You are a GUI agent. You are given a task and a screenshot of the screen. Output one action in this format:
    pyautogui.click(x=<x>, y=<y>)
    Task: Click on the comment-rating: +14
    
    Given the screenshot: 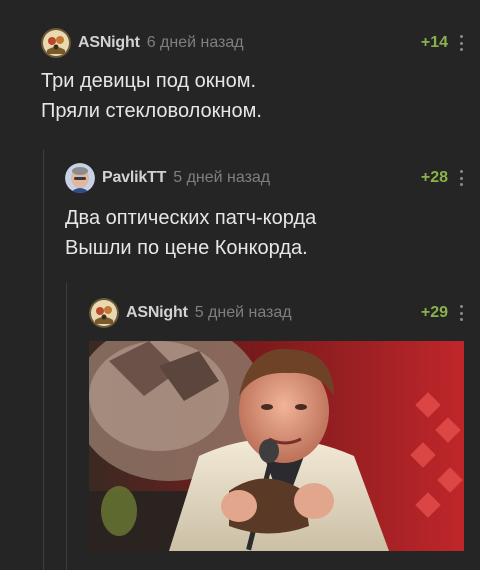 What is the action you would take?
    pyautogui.click(x=434, y=42)
    